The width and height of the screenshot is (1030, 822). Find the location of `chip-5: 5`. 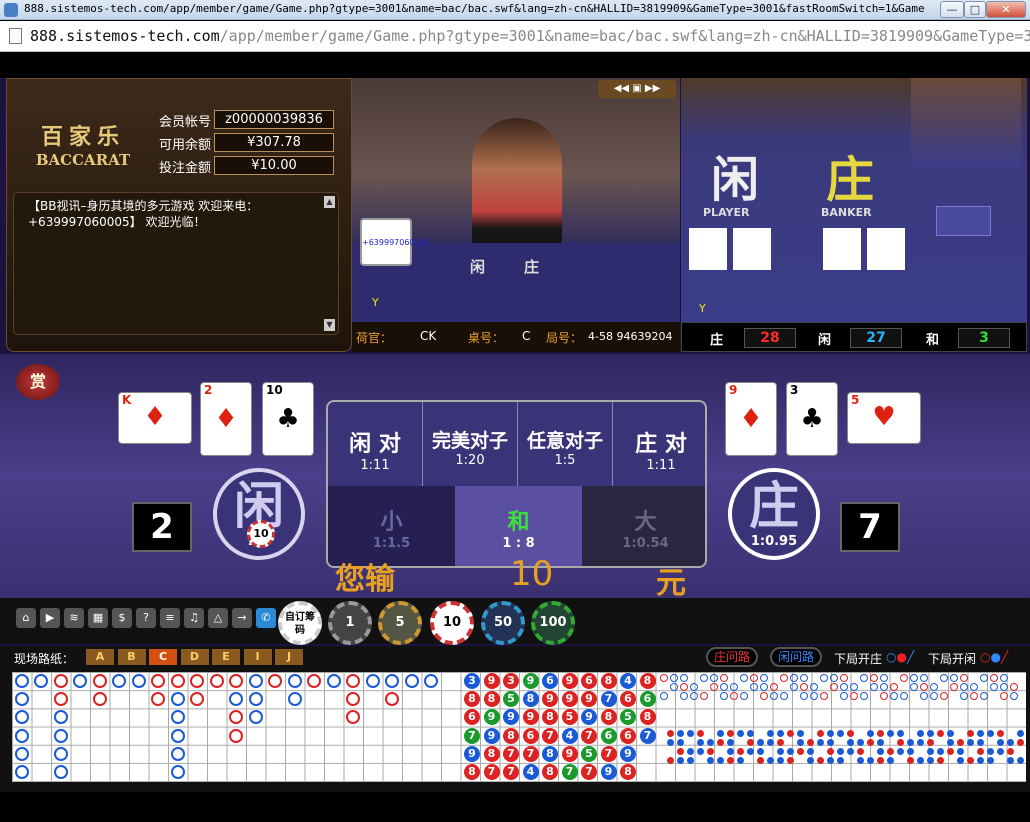

chip-5: 5 is located at coordinates (400, 623).